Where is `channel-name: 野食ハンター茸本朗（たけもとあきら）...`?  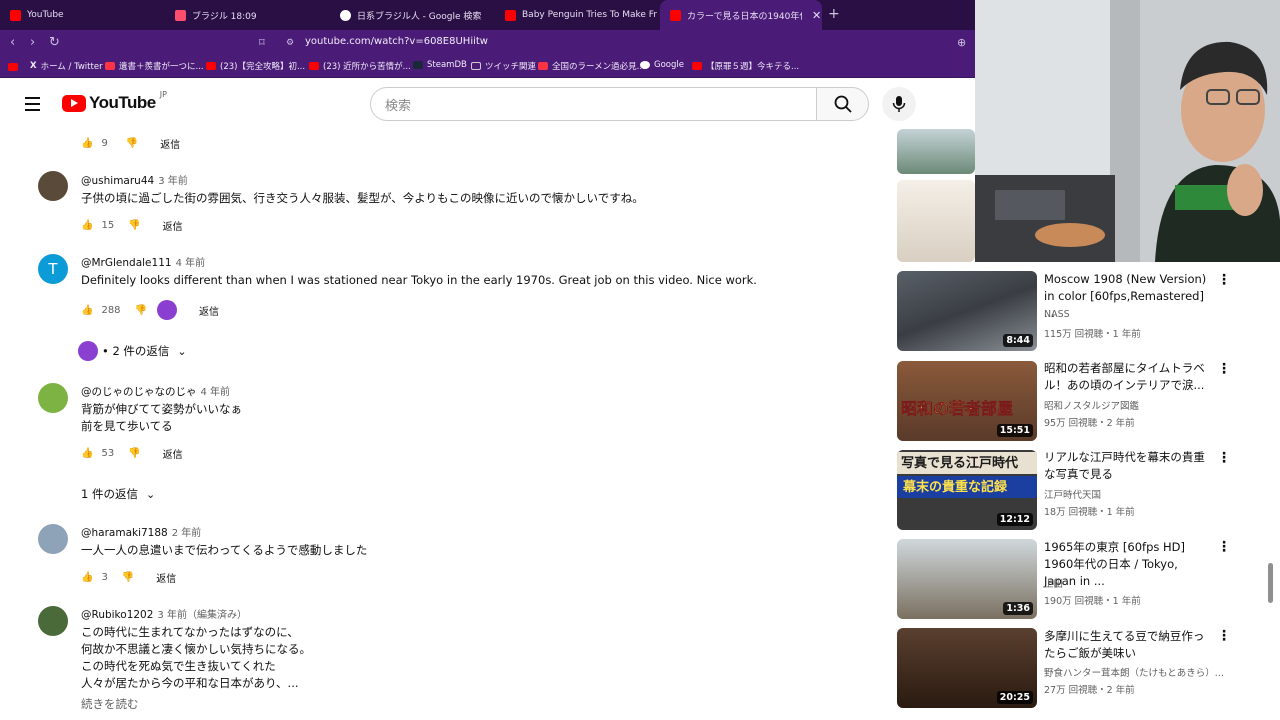 channel-name: 野食ハンター茸本朗（たけもとあきら）... is located at coordinates (1139, 672).